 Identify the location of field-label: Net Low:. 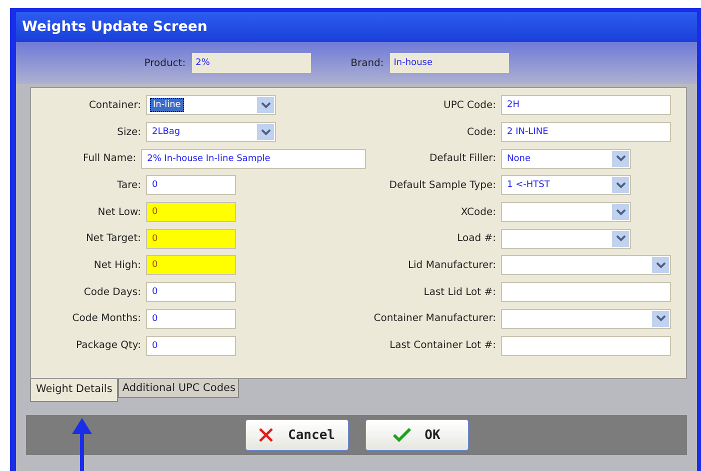
(118, 212).